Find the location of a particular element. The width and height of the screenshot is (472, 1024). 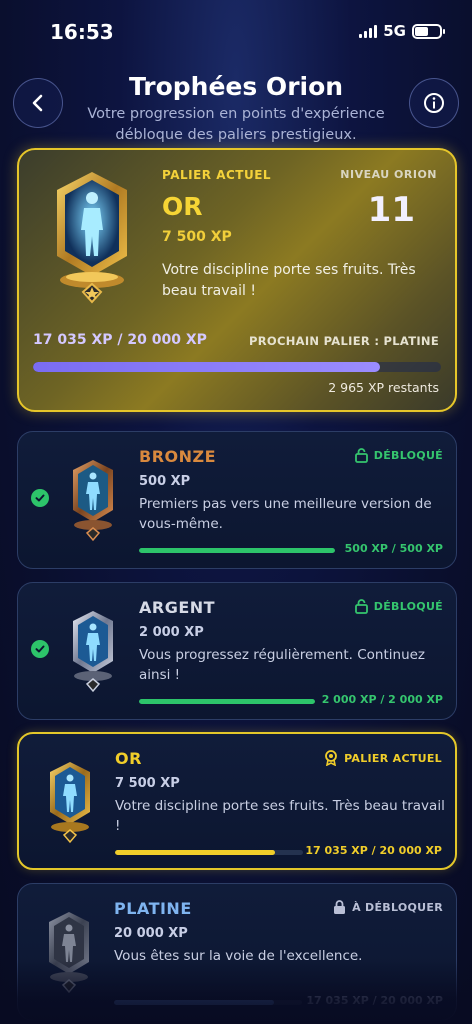

info-button is located at coordinates (434, 103).